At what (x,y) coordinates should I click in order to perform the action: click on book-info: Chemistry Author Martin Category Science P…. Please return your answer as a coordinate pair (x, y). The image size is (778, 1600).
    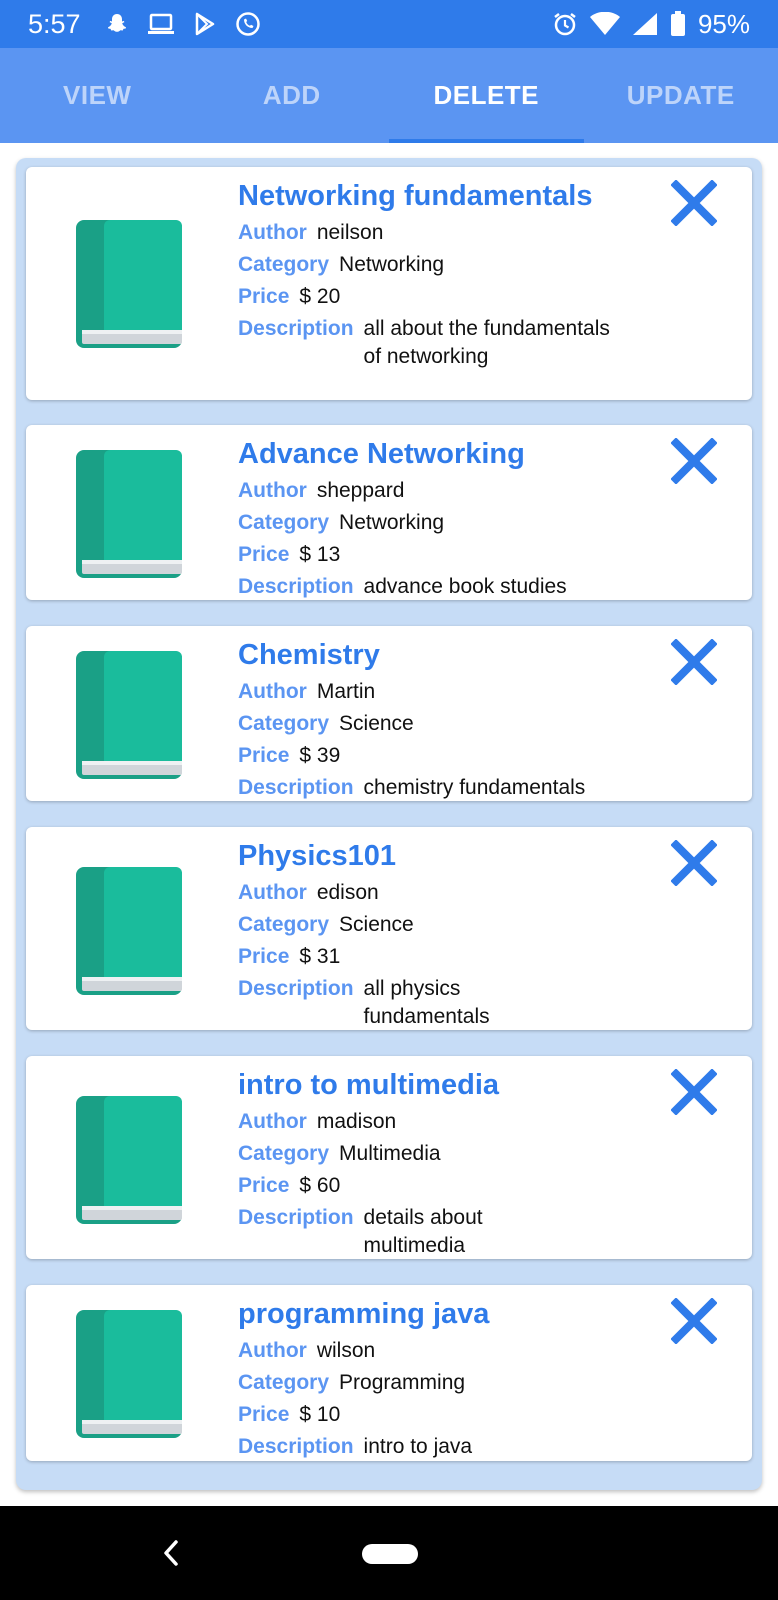
    Looking at the image, I should click on (435, 719).